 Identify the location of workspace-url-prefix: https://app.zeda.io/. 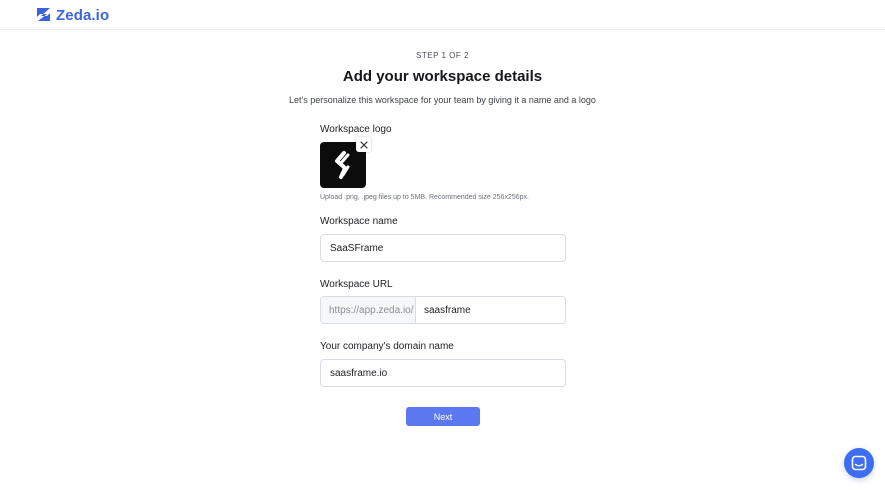
(368, 310).